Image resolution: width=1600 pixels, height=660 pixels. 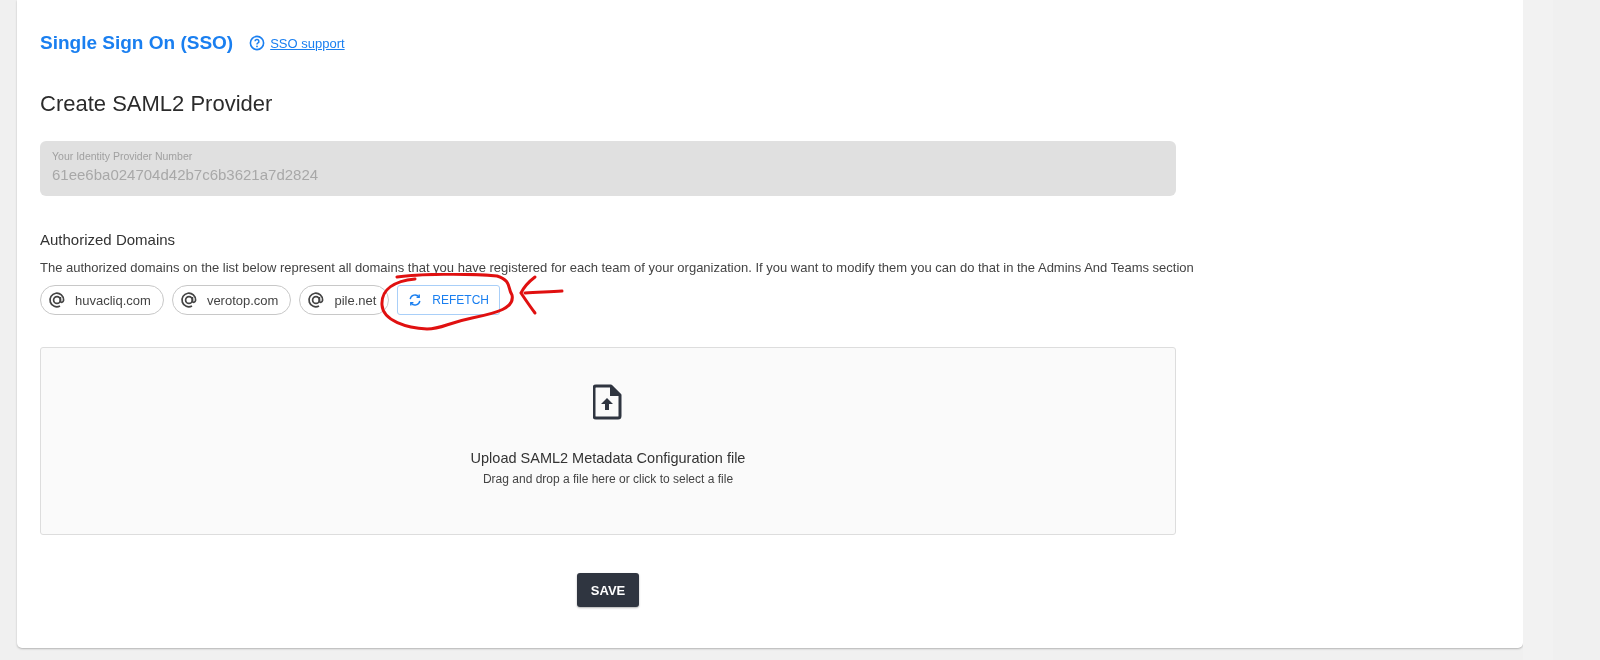 I want to click on file-upload-icon, so click(x=608, y=402).